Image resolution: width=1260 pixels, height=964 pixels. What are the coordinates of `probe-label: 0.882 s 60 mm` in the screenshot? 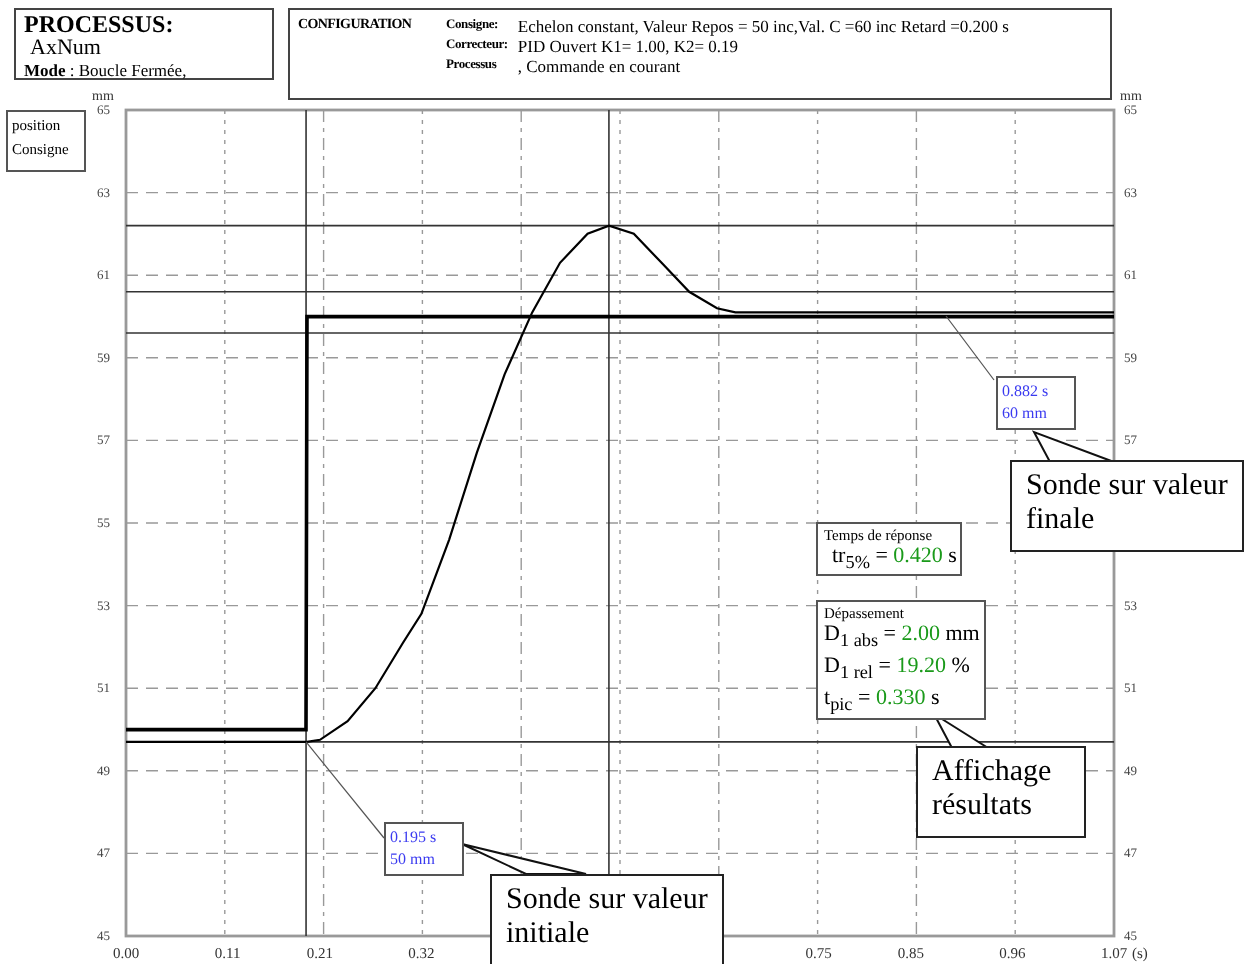 It's located at (1036, 403).